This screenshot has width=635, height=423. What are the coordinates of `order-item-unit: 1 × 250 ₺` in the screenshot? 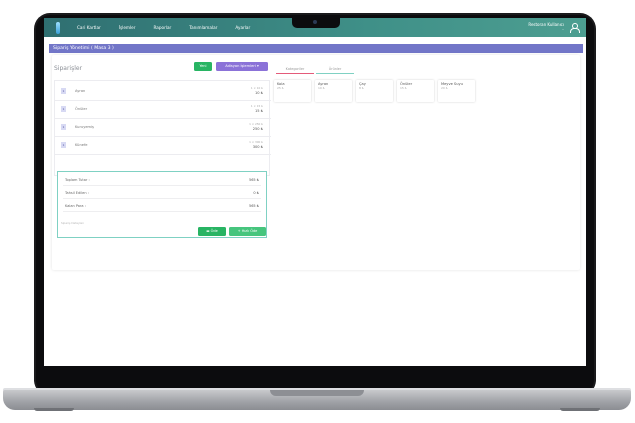 It's located at (256, 124).